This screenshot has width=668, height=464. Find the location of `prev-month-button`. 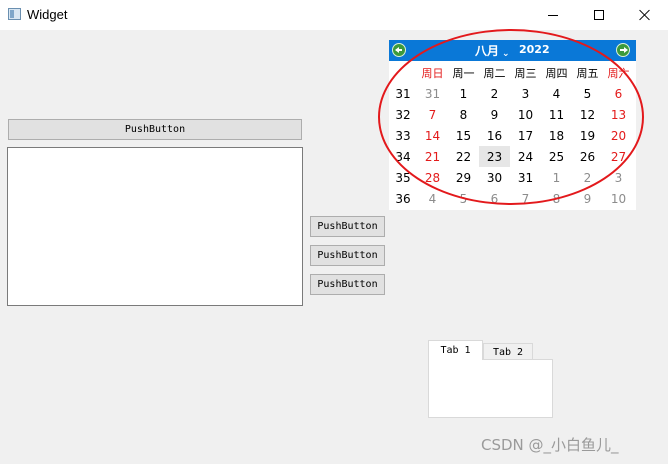

prev-month-button is located at coordinates (399, 50).